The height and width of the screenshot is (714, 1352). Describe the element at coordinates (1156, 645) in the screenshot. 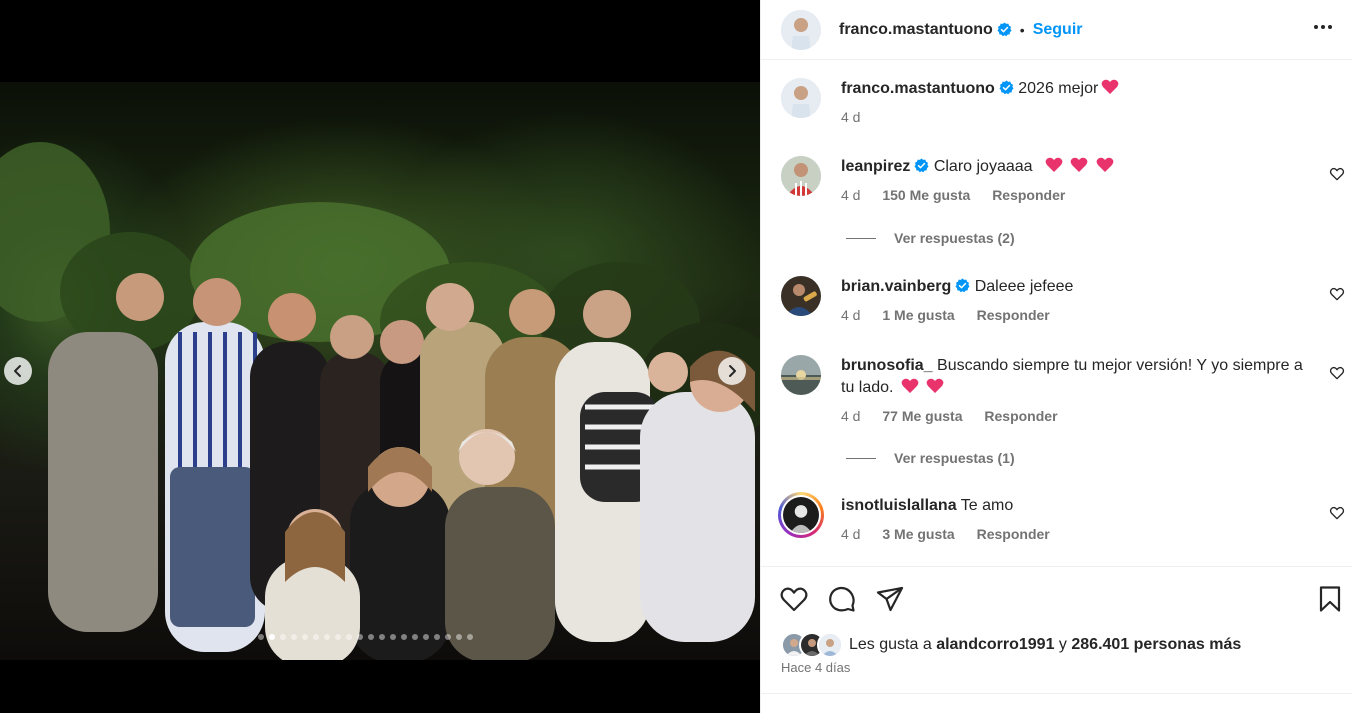

I see `likes-others-count: 286.401 personas más` at that location.